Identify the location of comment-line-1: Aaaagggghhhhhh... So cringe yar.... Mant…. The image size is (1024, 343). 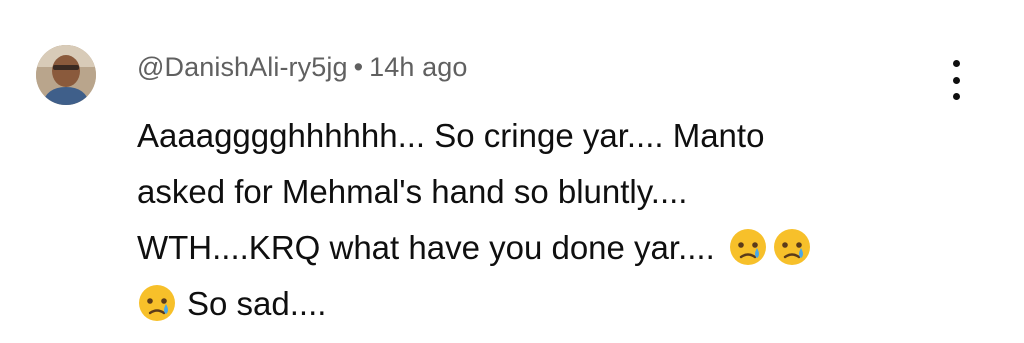
(451, 135).